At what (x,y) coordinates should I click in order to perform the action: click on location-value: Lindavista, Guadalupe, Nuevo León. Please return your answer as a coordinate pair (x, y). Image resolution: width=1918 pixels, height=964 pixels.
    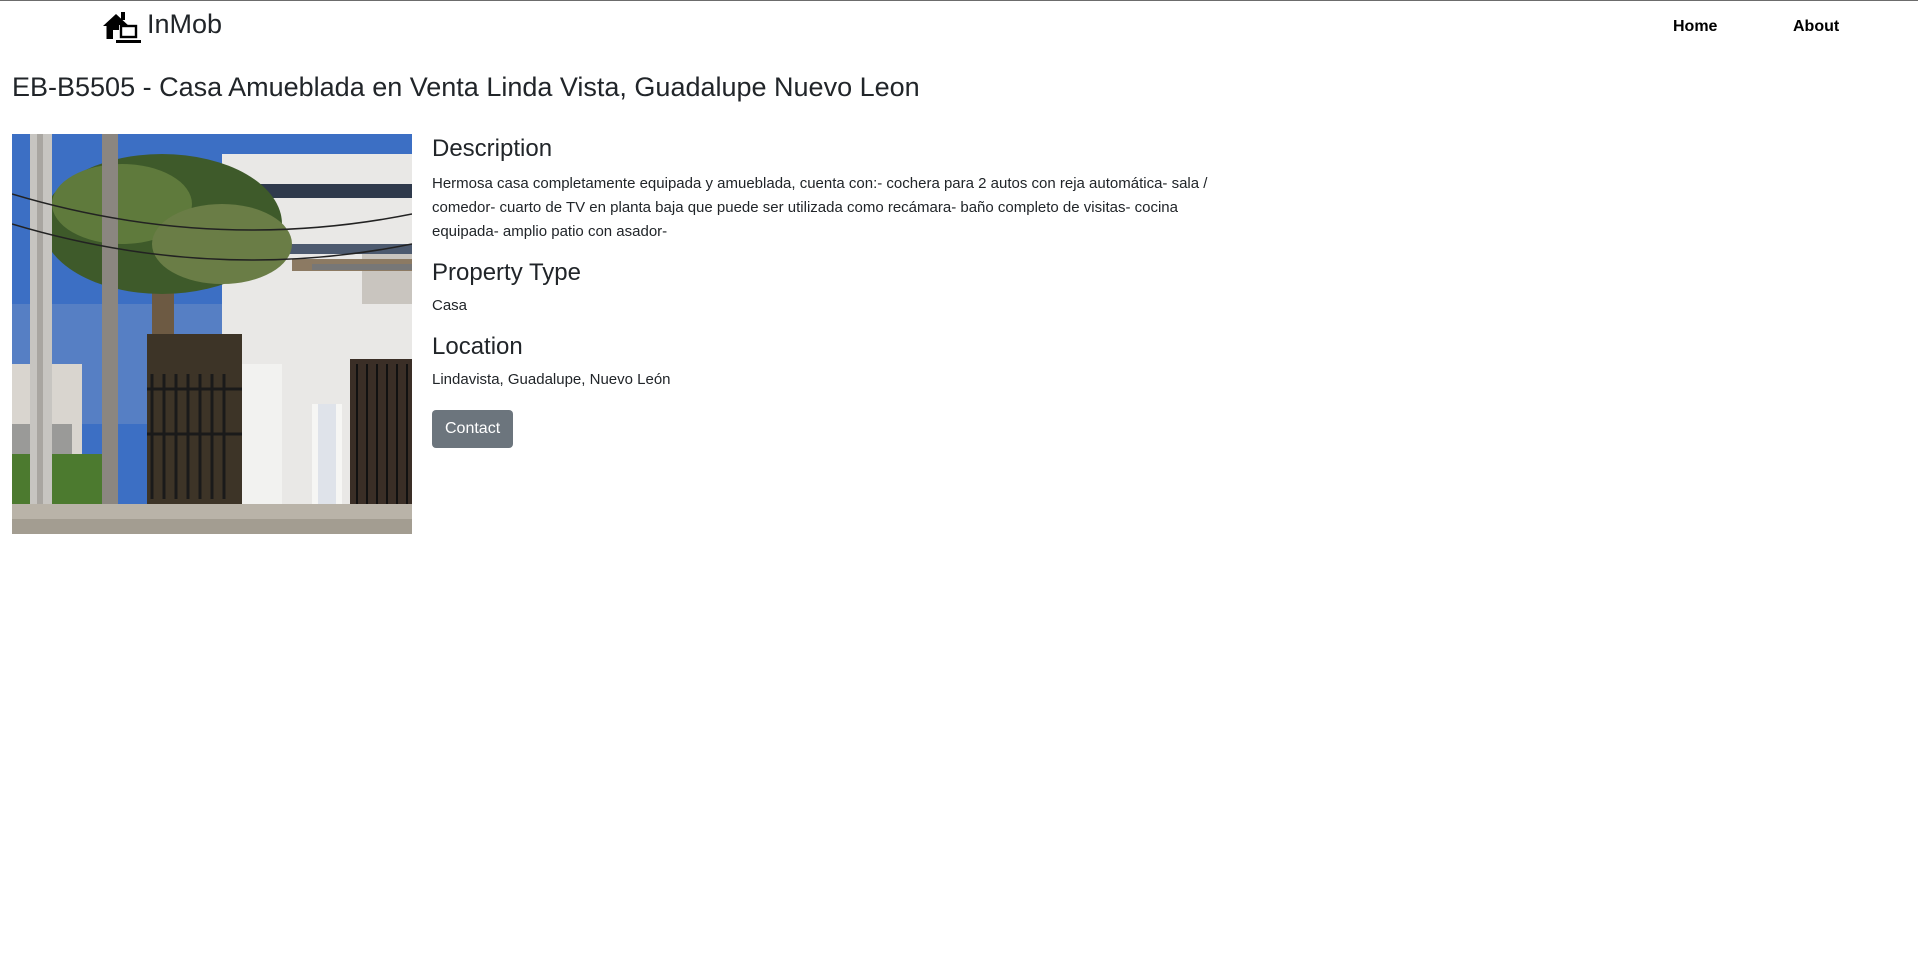
    Looking at the image, I should click on (551, 379).